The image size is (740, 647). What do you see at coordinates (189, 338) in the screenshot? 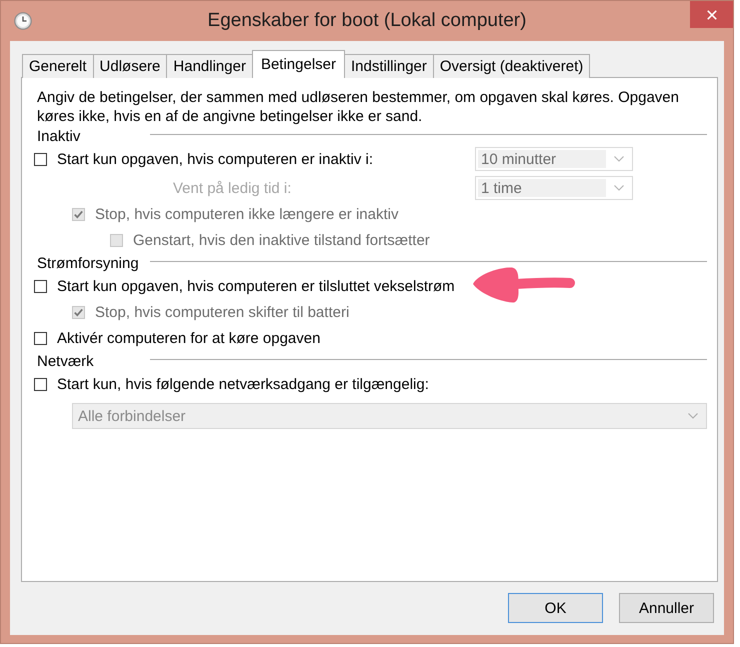
I see `checkbox-label: Aktivér computeren for at køre opgaven` at bounding box center [189, 338].